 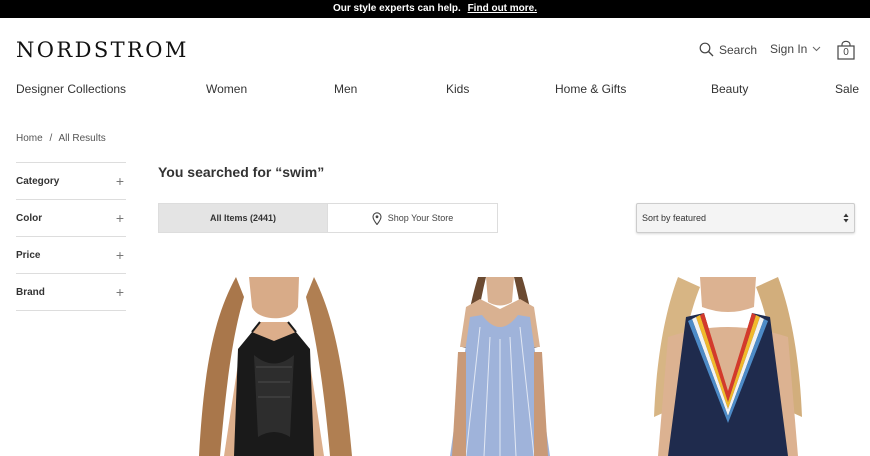 I want to click on filter-brand: Brand +, so click(x=71, y=292).